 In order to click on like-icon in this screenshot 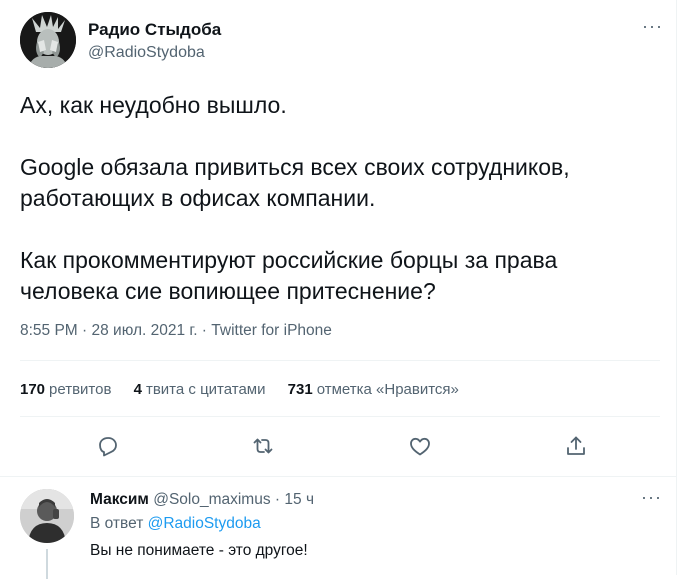, I will do `click(420, 446)`.